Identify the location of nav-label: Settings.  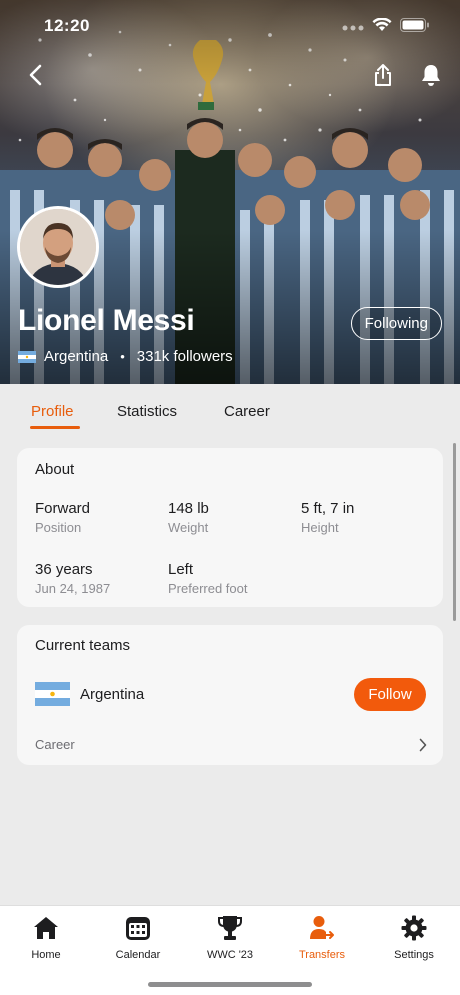
(414, 955).